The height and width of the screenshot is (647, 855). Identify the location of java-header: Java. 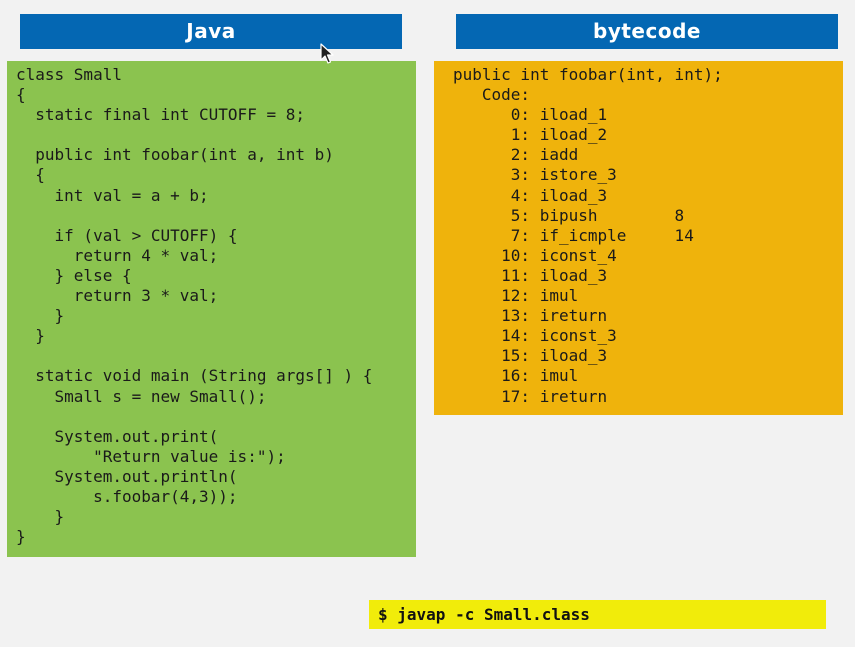
(211, 31).